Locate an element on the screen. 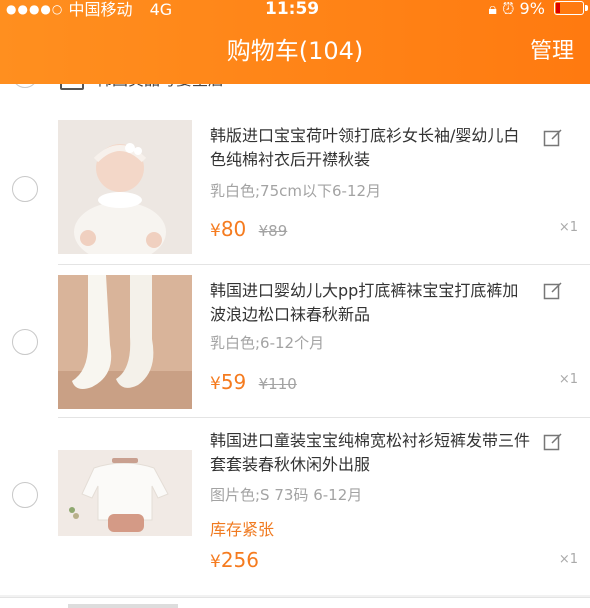  product-price: 80 is located at coordinates (233, 229).